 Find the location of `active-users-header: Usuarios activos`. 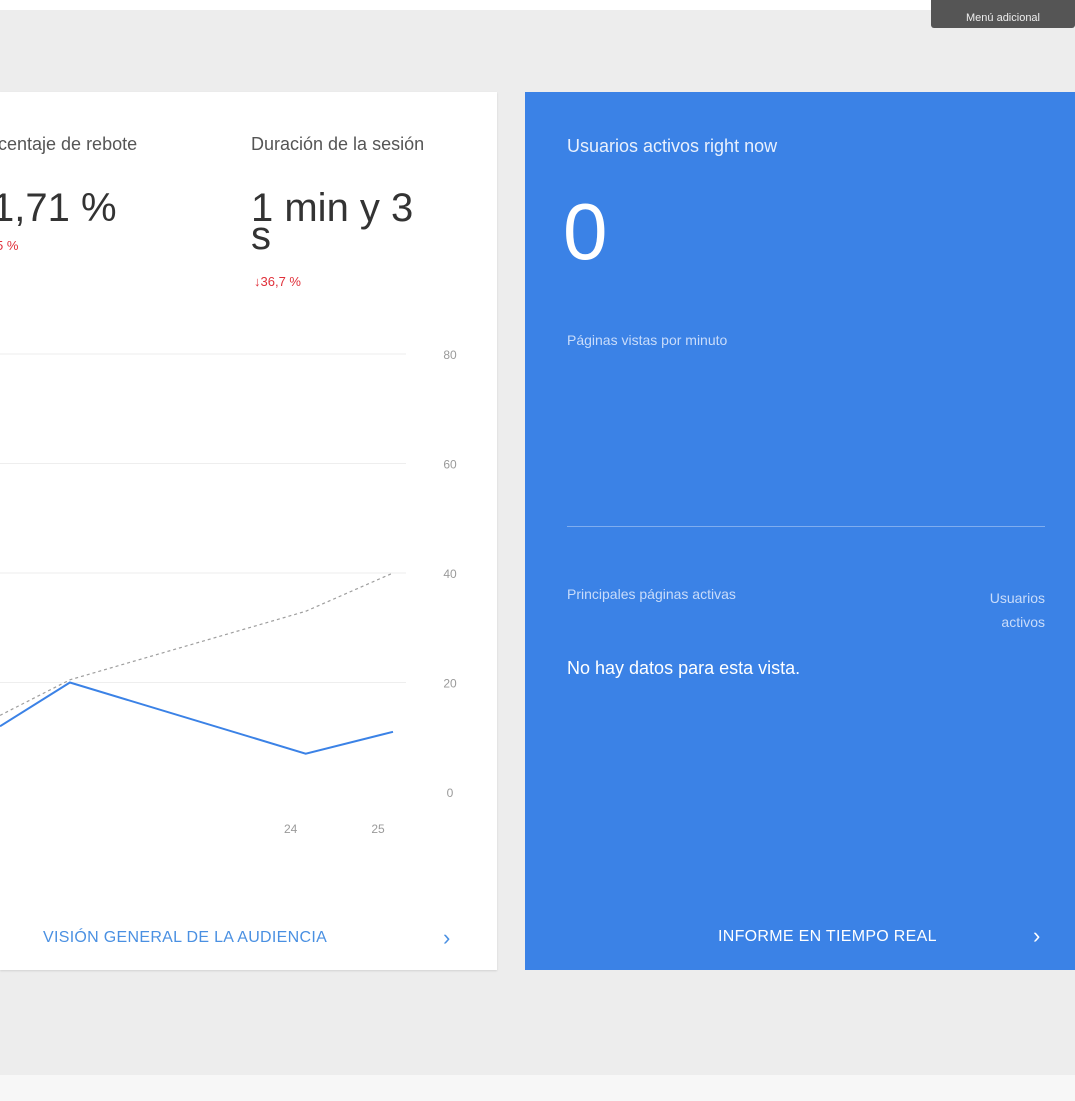

active-users-header: Usuarios activos is located at coordinates (1017, 610).